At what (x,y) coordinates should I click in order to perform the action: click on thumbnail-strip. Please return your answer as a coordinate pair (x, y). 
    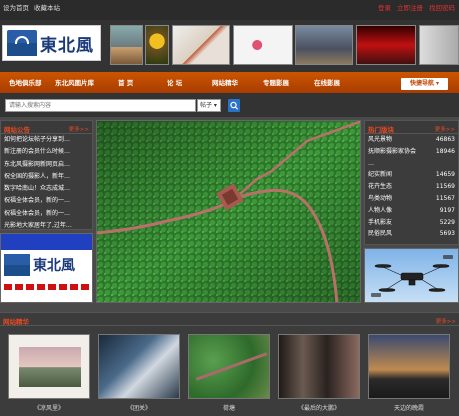
    Looking at the image, I should click on (282, 45).